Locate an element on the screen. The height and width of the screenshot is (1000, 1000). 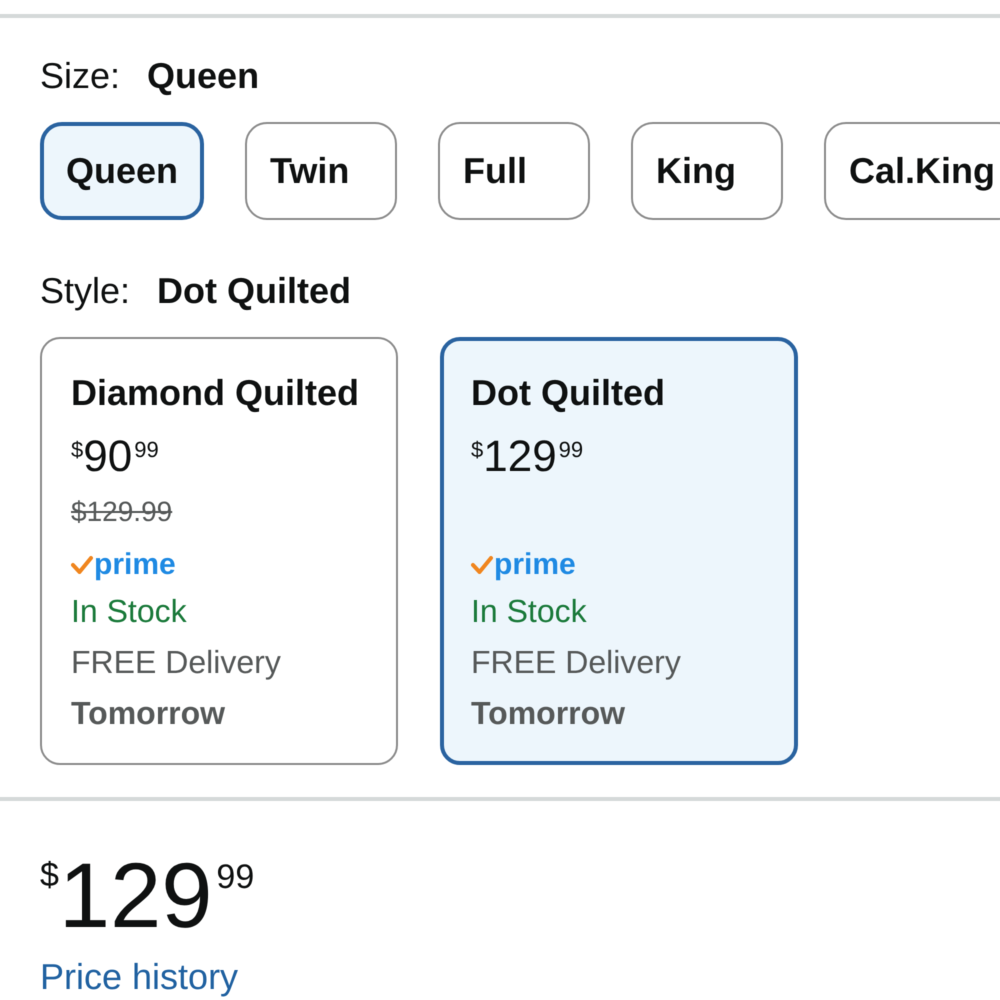
size-label: Size: is located at coordinates (80, 76).